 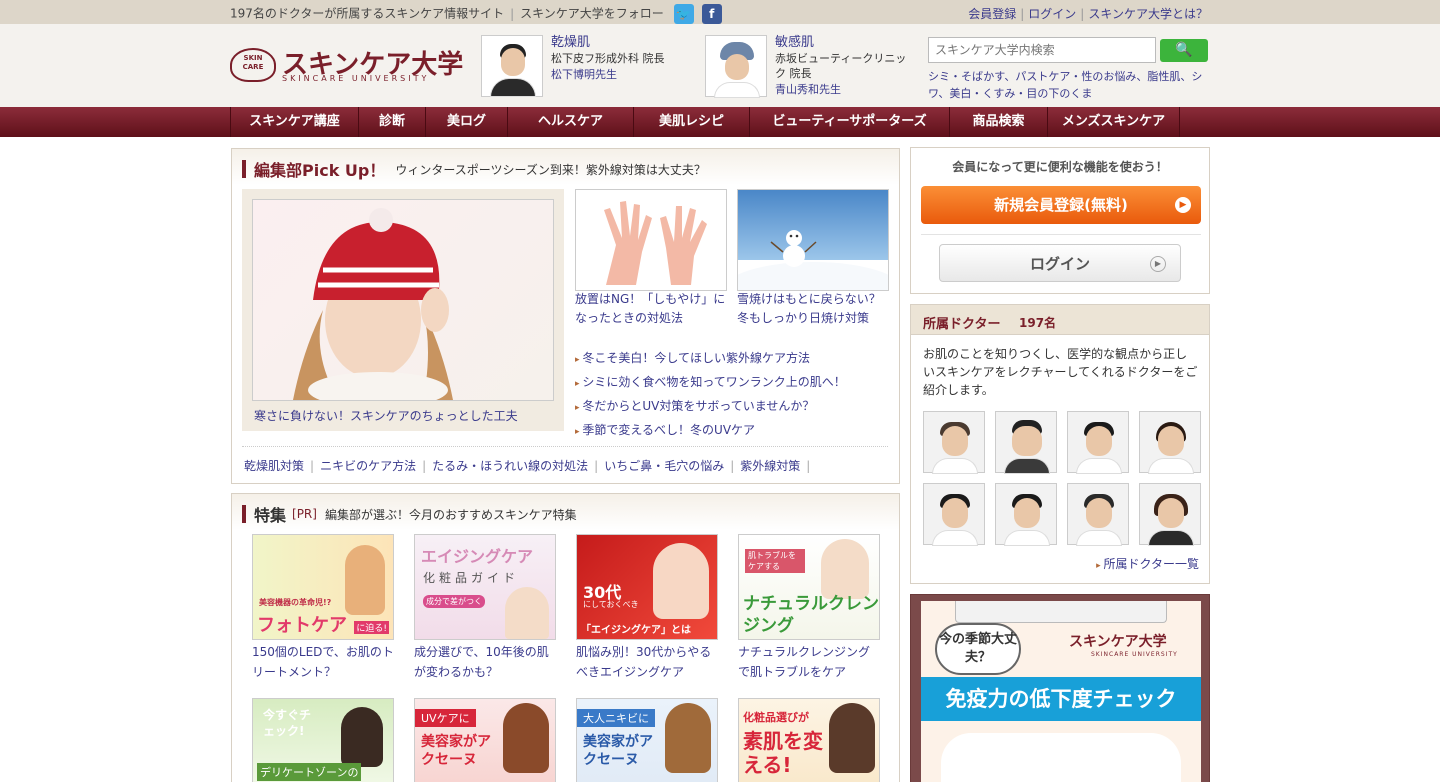 What do you see at coordinates (1061, 699) in the screenshot?
I see `ad-headline: 免疫力の低下度チェック` at bounding box center [1061, 699].